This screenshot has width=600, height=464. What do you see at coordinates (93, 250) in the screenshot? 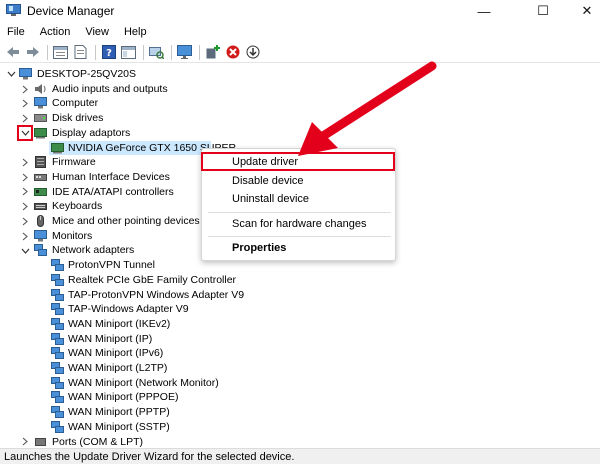
I see `tree-item-label: Network adapters` at bounding box center [93, 250].